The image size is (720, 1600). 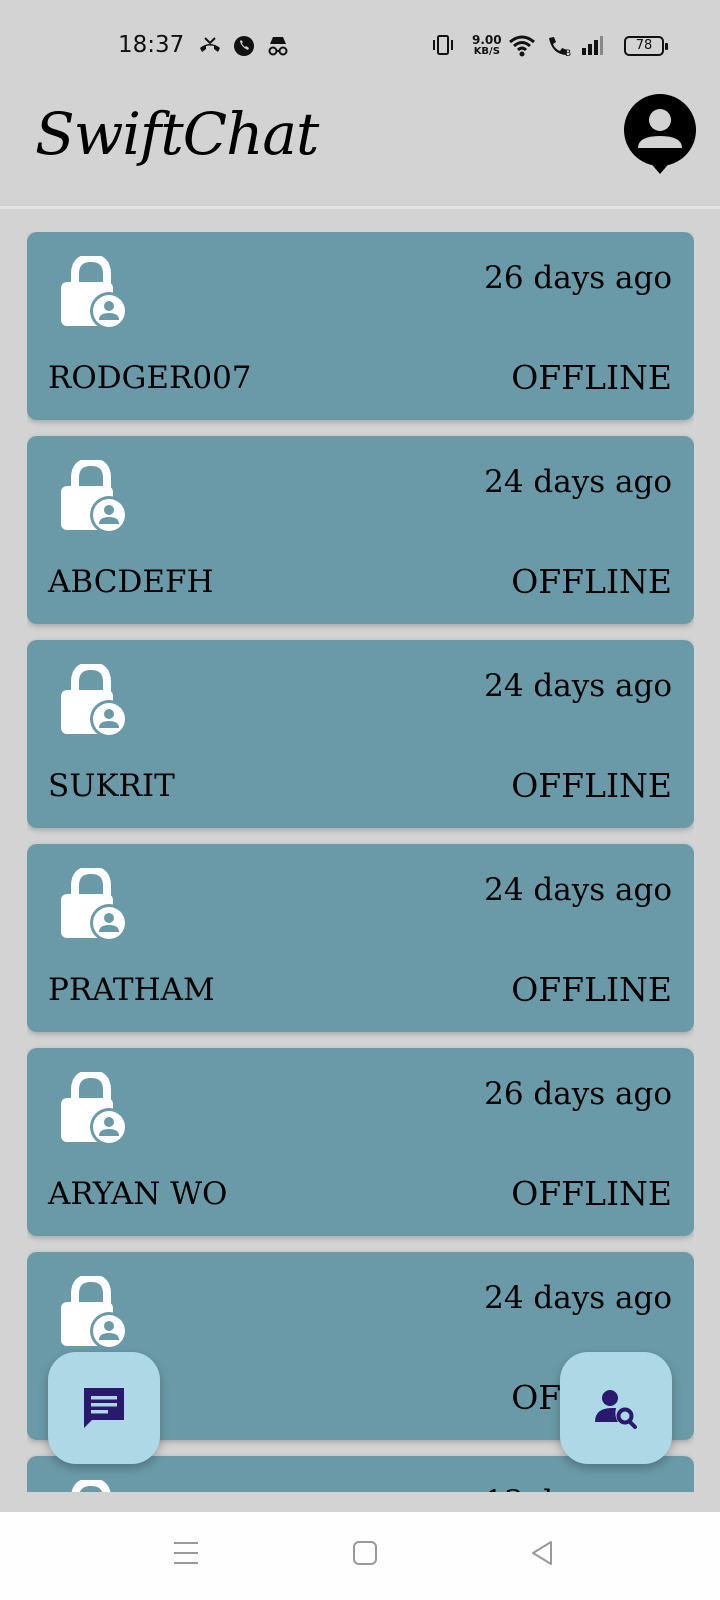 I want to click on incognito-icon, so click(x=278, y=46).